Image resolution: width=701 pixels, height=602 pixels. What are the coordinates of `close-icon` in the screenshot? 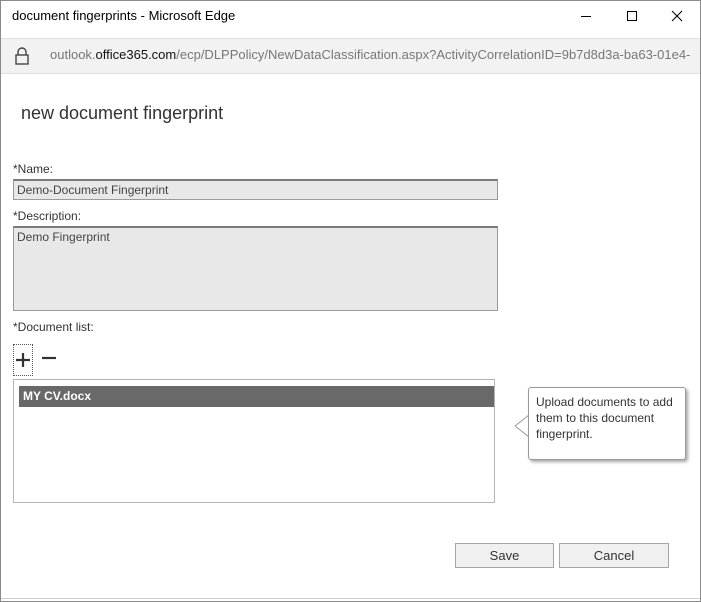 It's located at (677, 16).